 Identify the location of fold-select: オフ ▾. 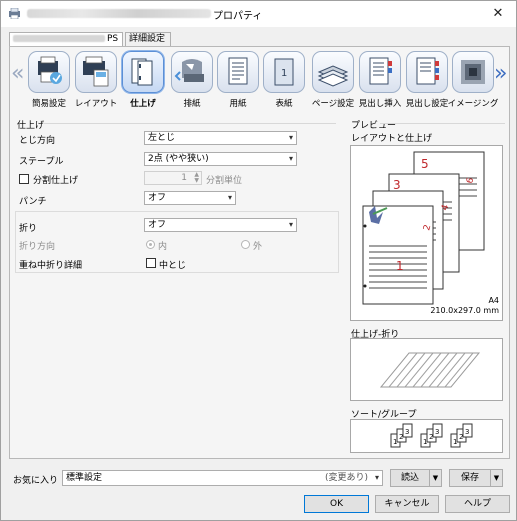
(220, 225).